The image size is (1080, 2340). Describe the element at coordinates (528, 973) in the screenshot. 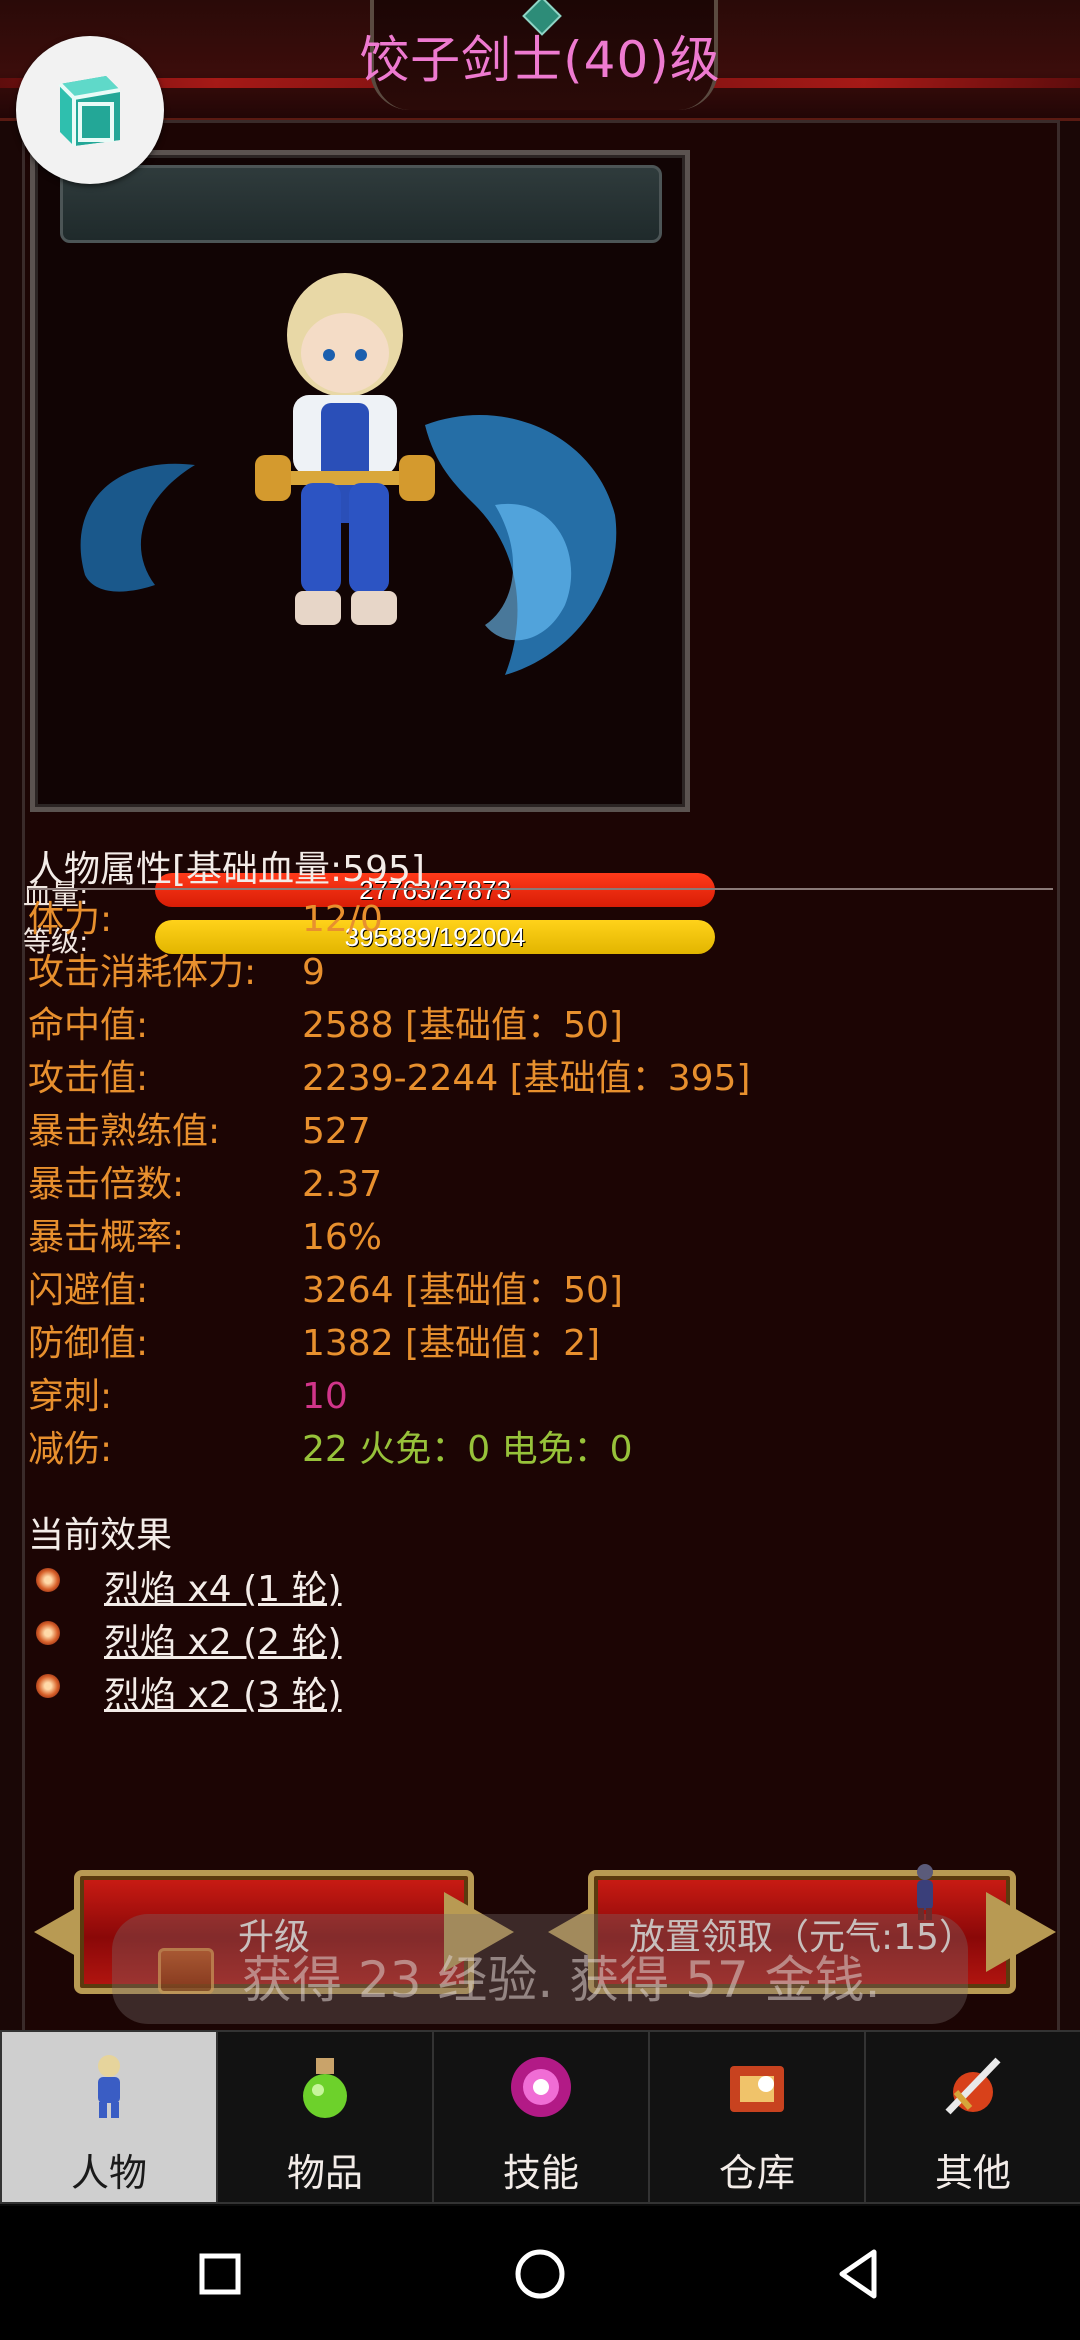

I see `attribute-row: 攻击消耗体力: 9` at that location.